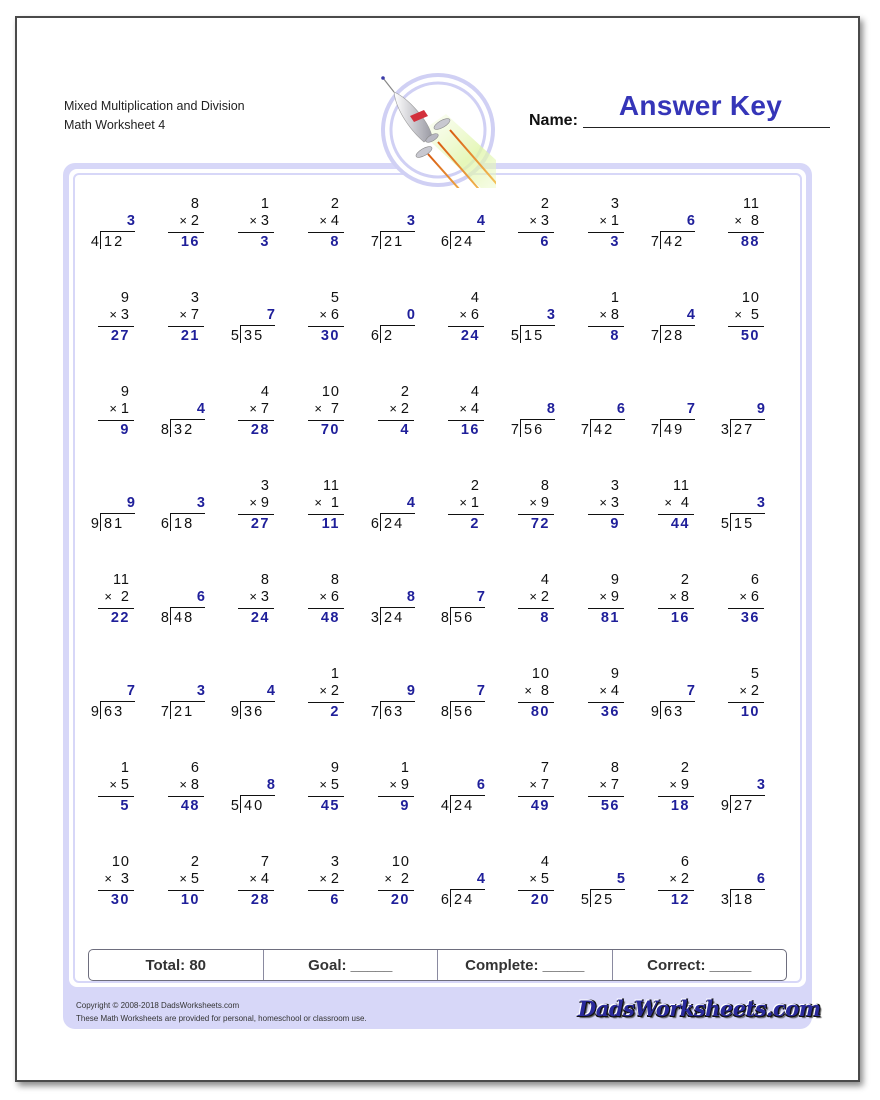  I want to click on dividend: 49, so click(674, 430).